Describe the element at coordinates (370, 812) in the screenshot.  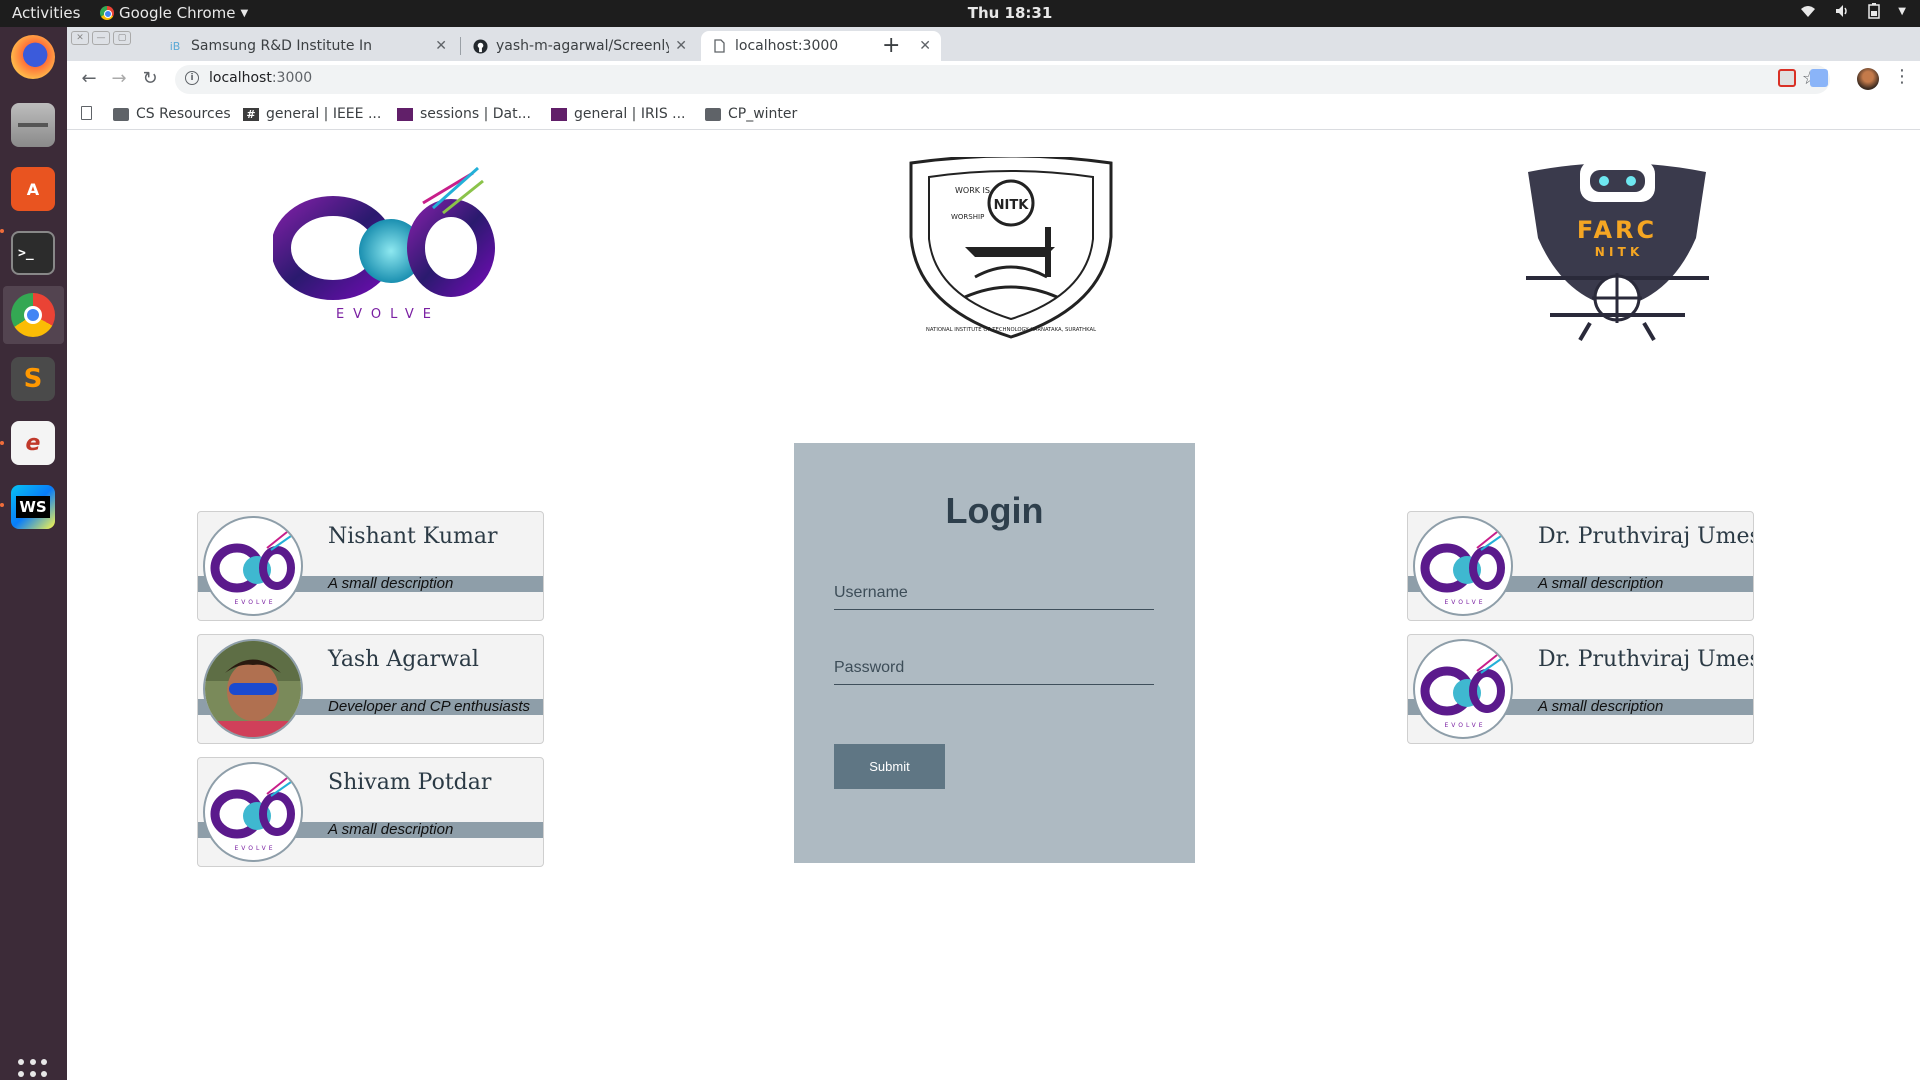
I see `member-card: EVOLVE Shivam Potdar A small description` at that location.